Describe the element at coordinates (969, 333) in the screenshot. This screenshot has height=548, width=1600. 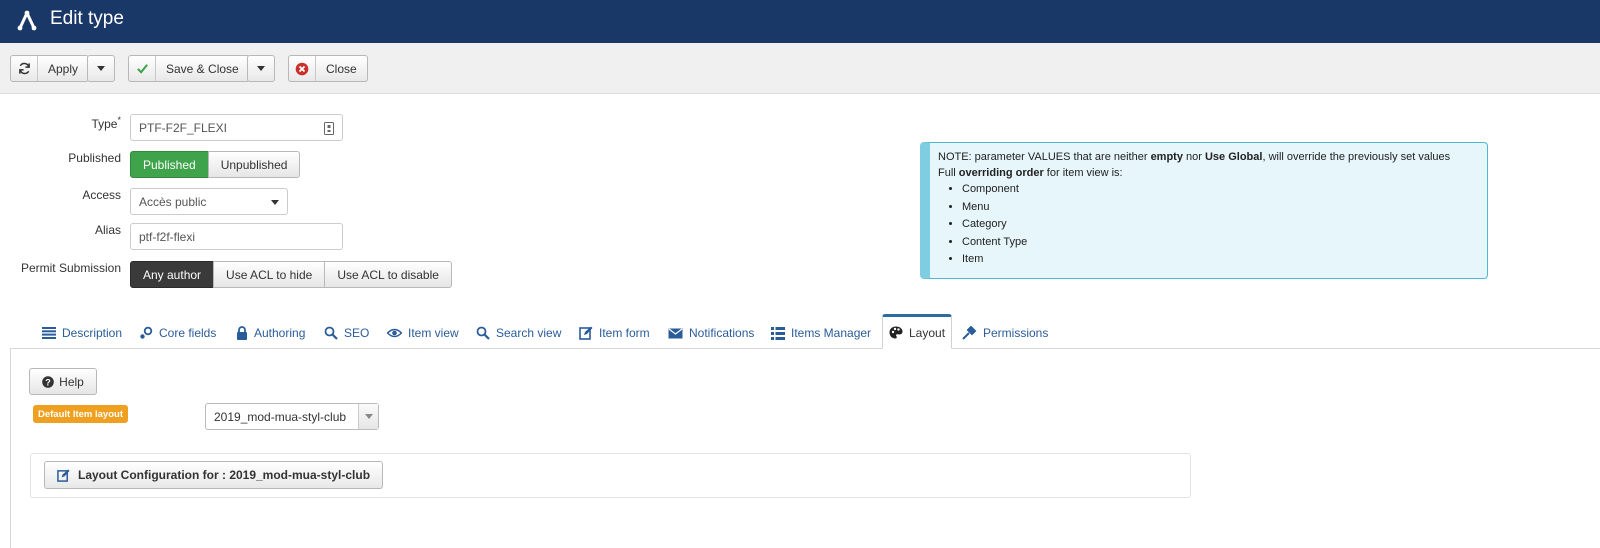
I see `wrench-icon` at that location.